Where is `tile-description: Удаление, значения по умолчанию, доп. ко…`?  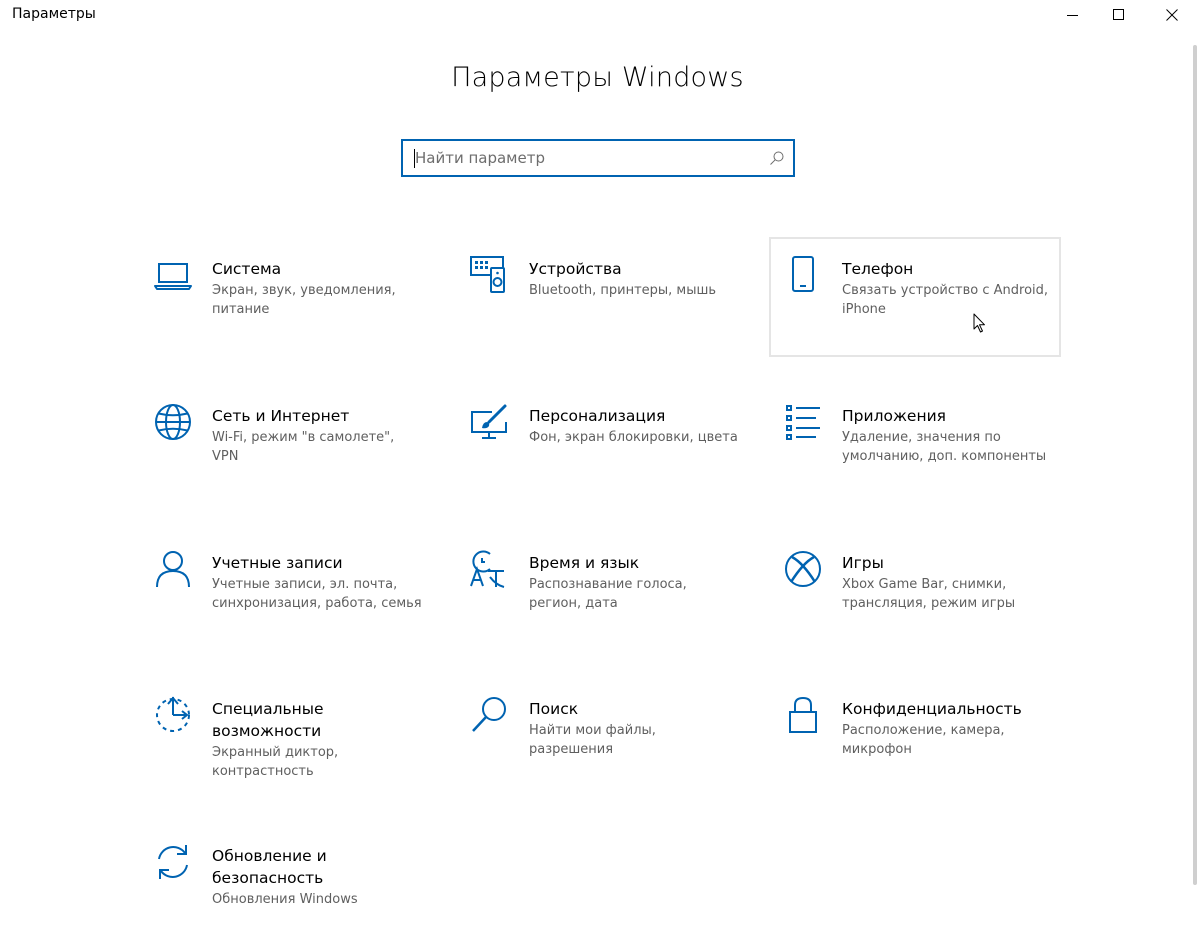 tile-description: Удаление, значения по умолчанию, доп. ко… is located at coordinates (944, 447).